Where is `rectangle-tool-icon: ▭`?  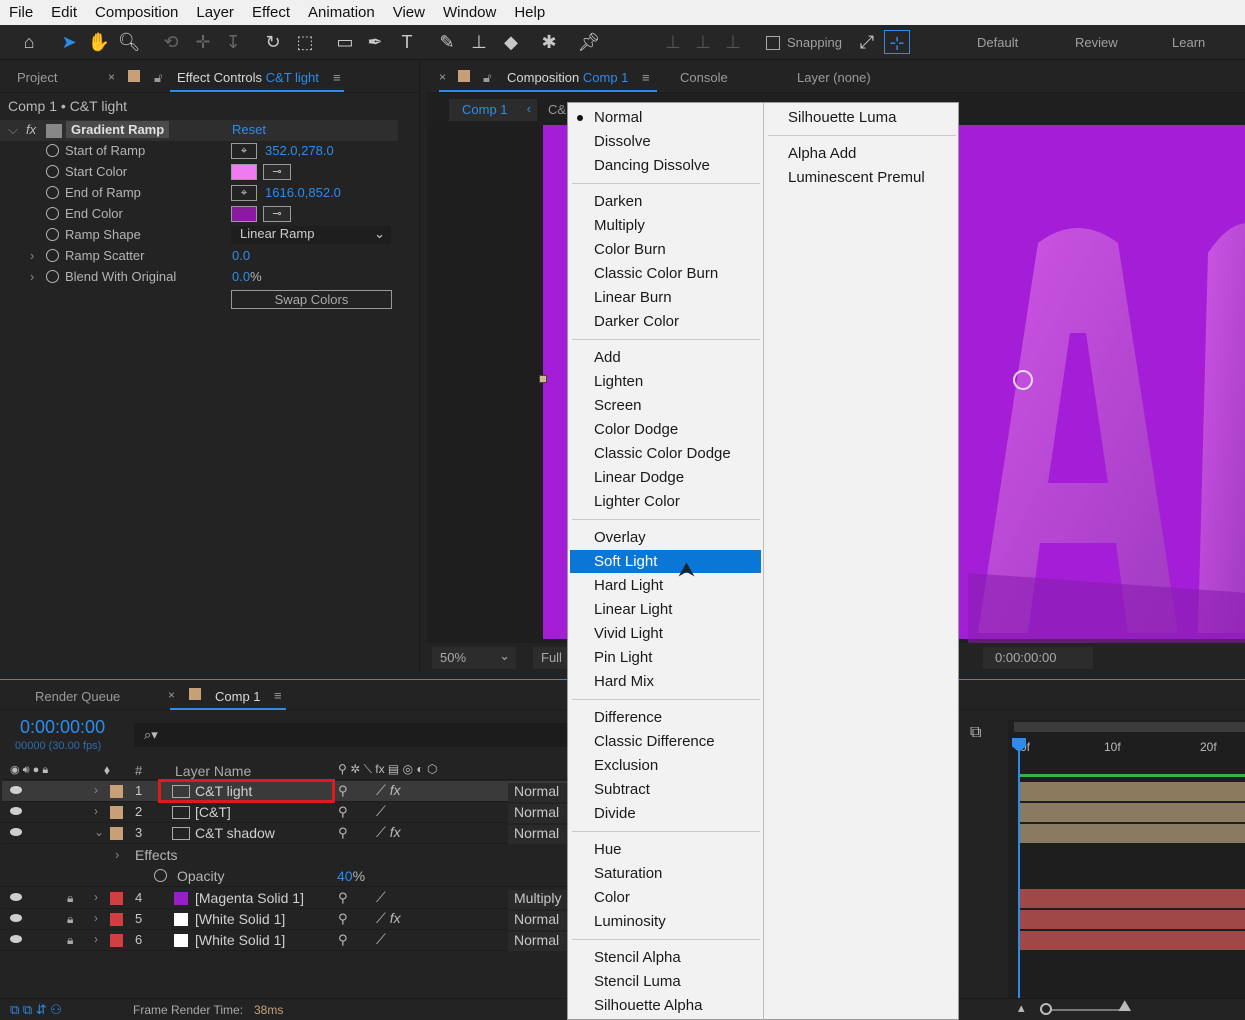
rectangle-tool-icon: ▭ is located at coordinates (345, 42).